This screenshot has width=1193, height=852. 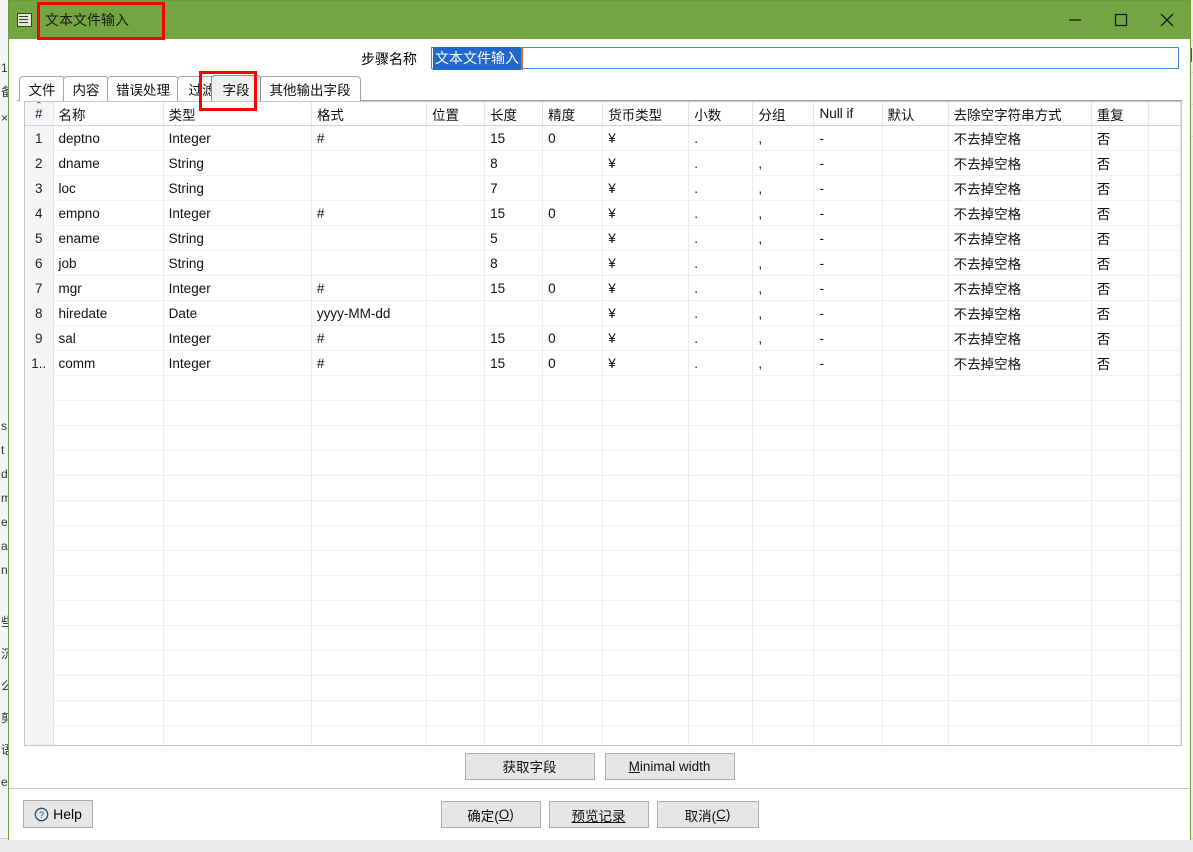 What do you see at coordinates (108, 288) in the screenshot?
I see `cell-name: mgr` at bounding box center [108, 288].